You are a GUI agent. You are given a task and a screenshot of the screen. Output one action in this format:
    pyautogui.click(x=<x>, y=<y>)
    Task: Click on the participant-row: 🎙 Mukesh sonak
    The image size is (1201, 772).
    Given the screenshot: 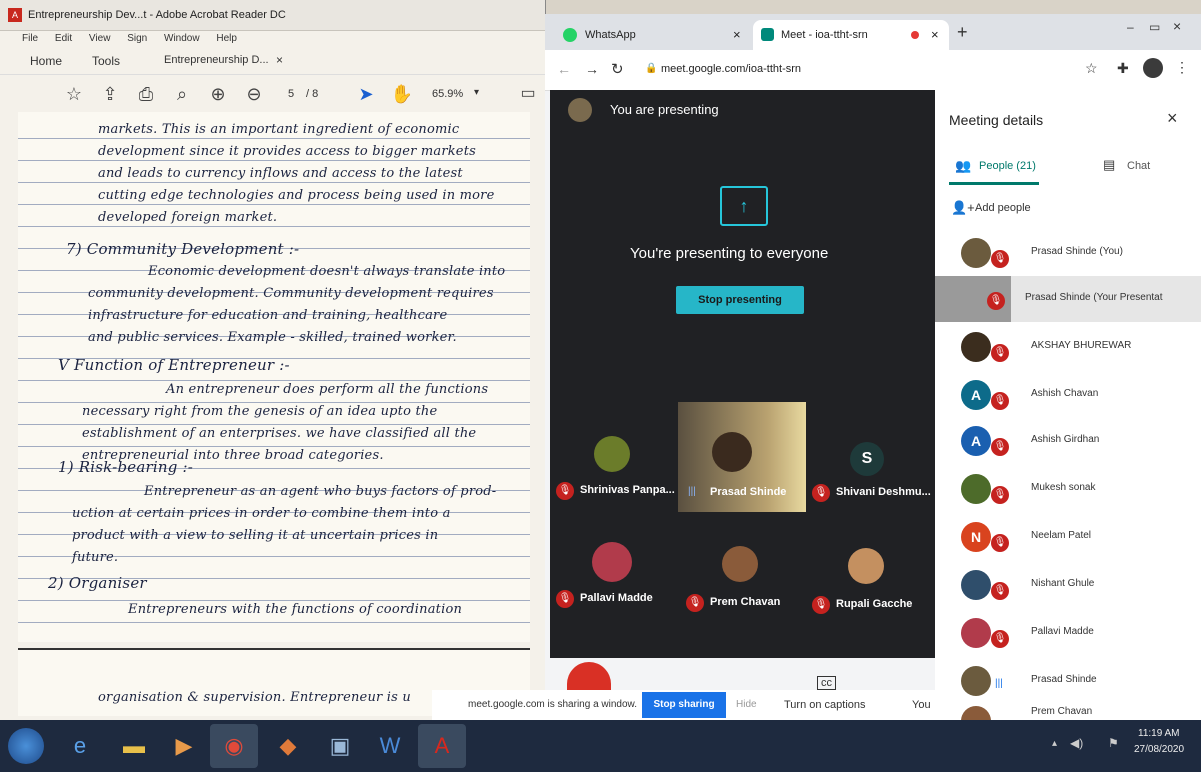 What is the action you would take?
    pyautogui.click(x=1068, y=489)
    